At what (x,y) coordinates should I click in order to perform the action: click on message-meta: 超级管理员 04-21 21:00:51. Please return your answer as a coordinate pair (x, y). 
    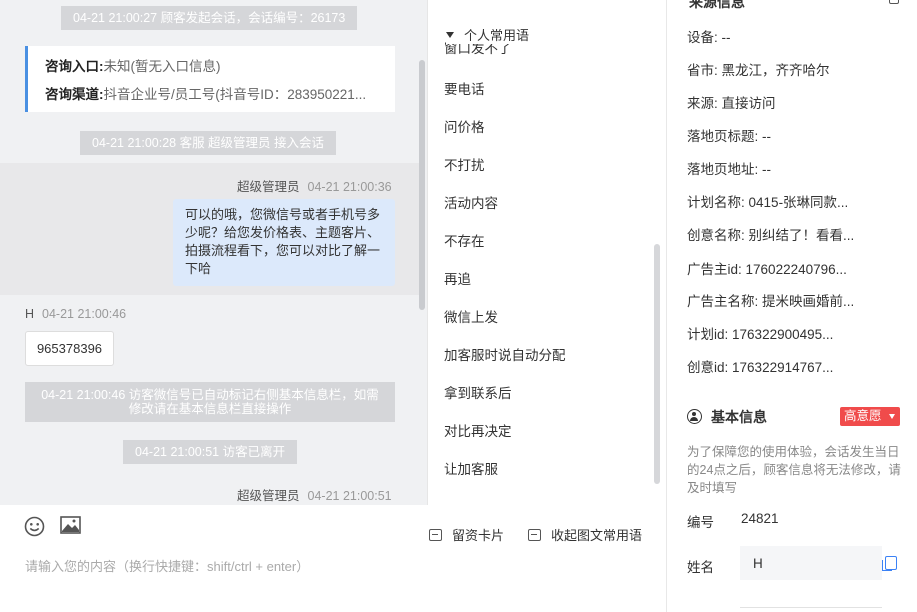
    Looking at the image, I should click on (314, 494).